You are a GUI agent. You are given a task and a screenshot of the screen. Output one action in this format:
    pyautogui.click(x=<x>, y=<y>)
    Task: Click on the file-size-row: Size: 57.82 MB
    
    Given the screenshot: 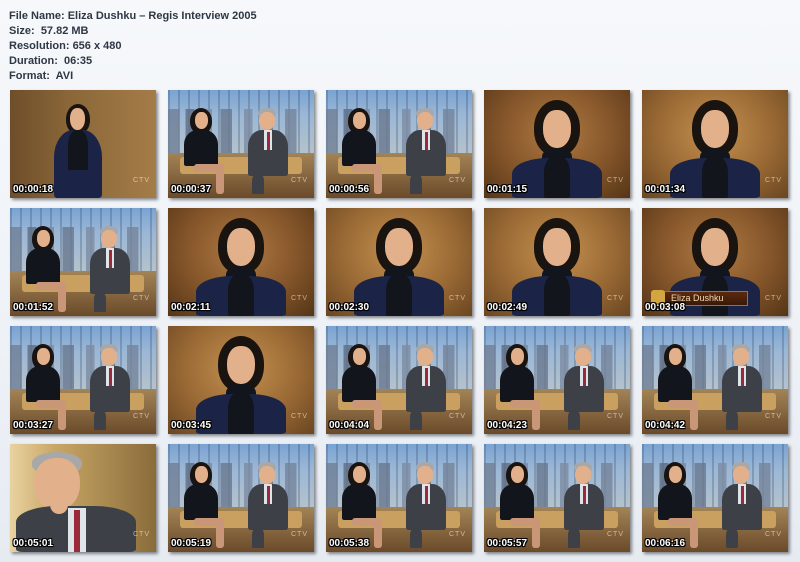 What is the action you would take?
    pyautogui.click(x=133, y=31)
    